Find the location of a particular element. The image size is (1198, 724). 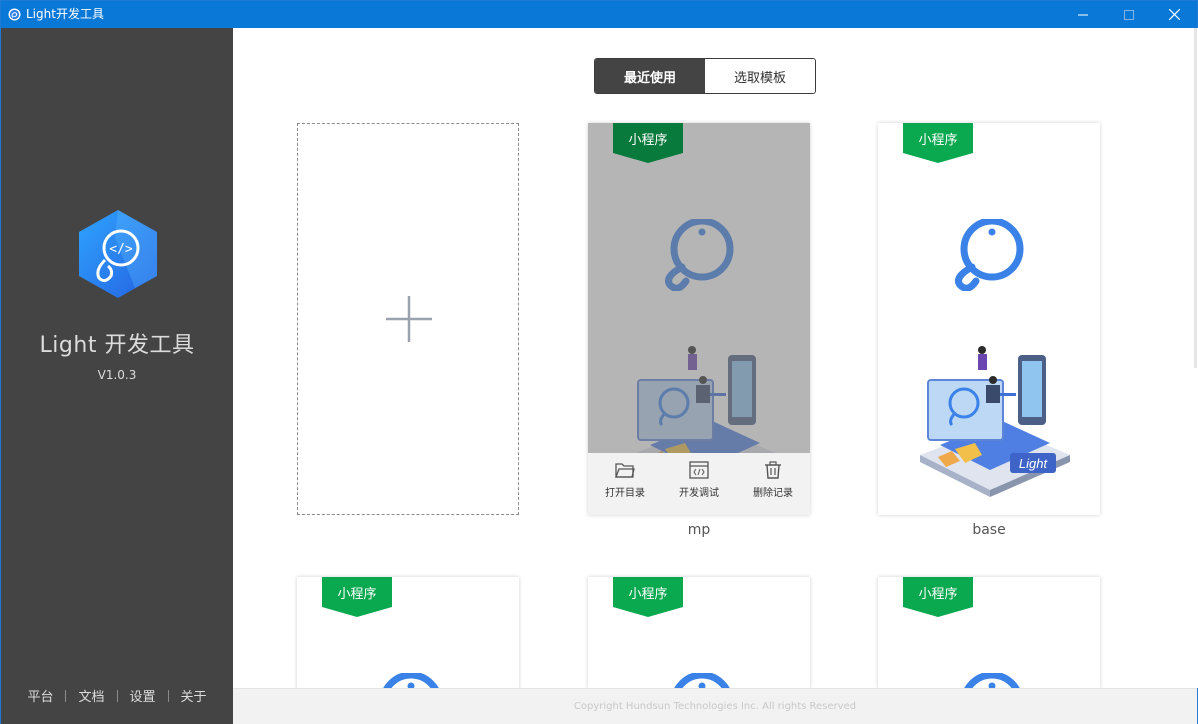

link-platform: 平台 is located at coordinates (40, 695).